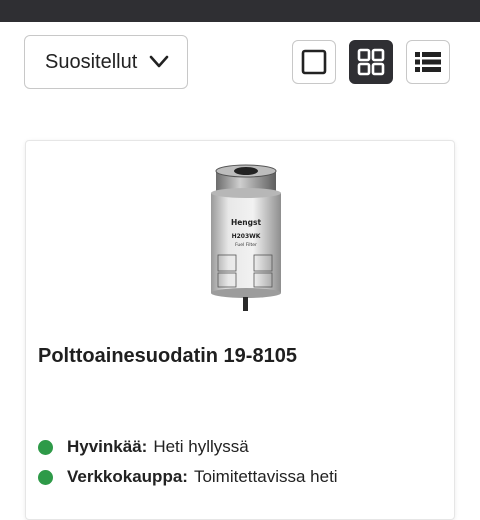 This screenshot has height=520, width=480. I want to click on square-icon, so click(314, 62).